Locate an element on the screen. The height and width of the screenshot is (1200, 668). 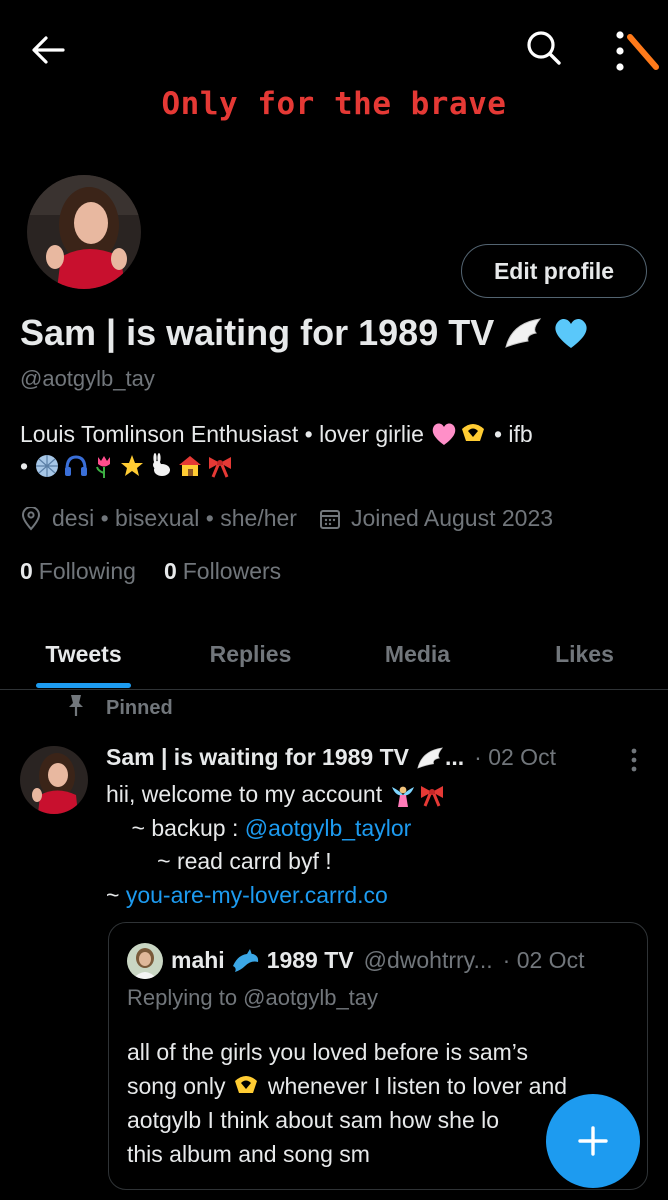
following-count: 0 is located at coordinates (26, 571).